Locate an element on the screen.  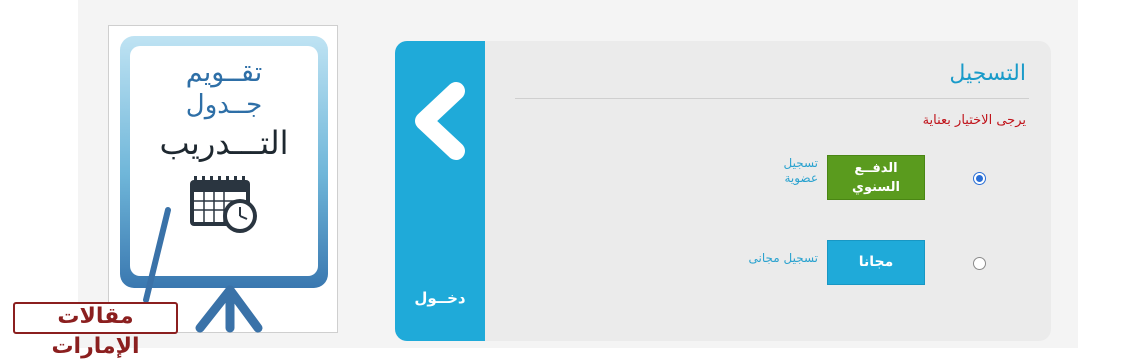
radio-selected-dot is located at coordinates (979, 178).